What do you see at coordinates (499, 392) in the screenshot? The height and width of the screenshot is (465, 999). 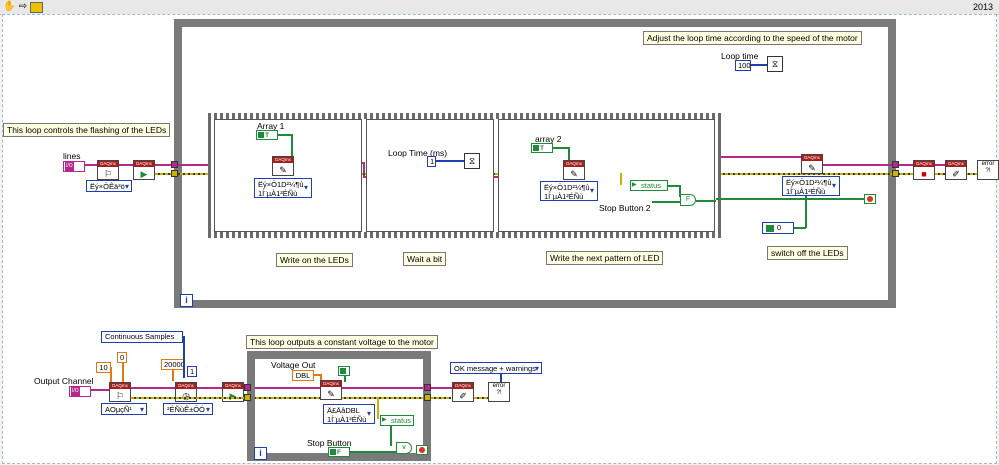 I see `simple-error-handler-vi-2: error?!` at bounding box center [499, 392].